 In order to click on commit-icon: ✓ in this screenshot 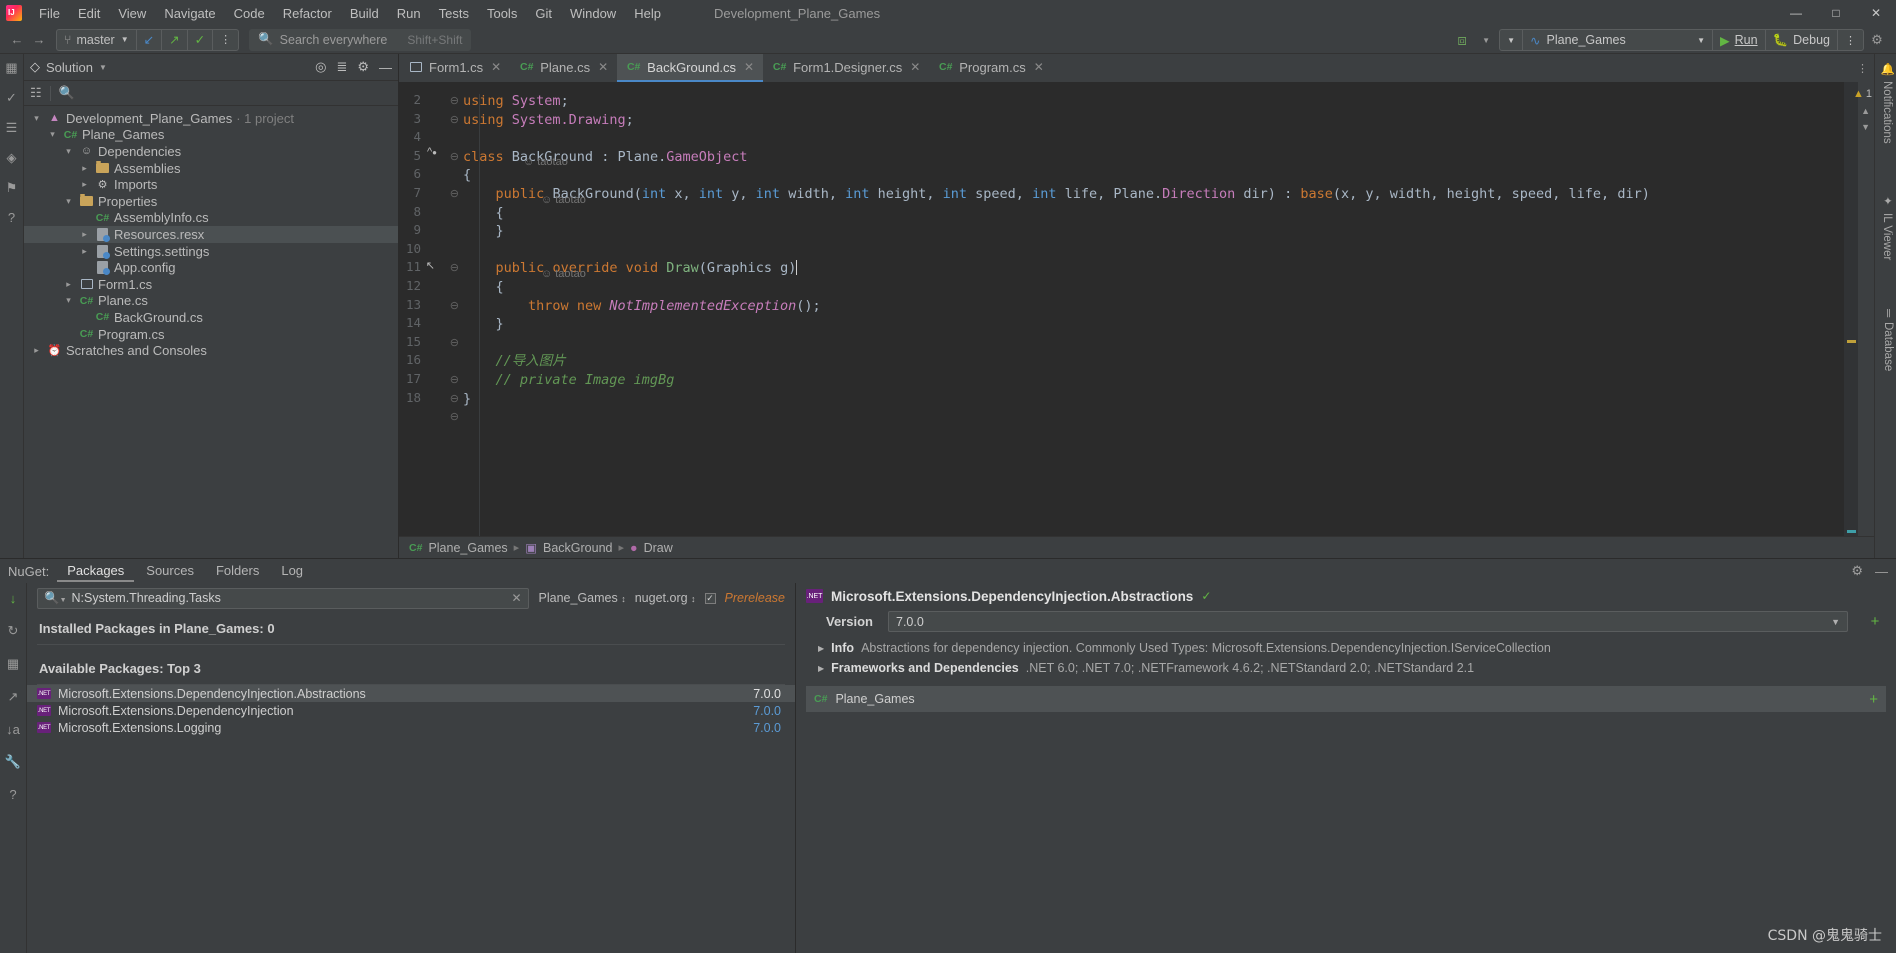, I will do `click(11, 98)`.